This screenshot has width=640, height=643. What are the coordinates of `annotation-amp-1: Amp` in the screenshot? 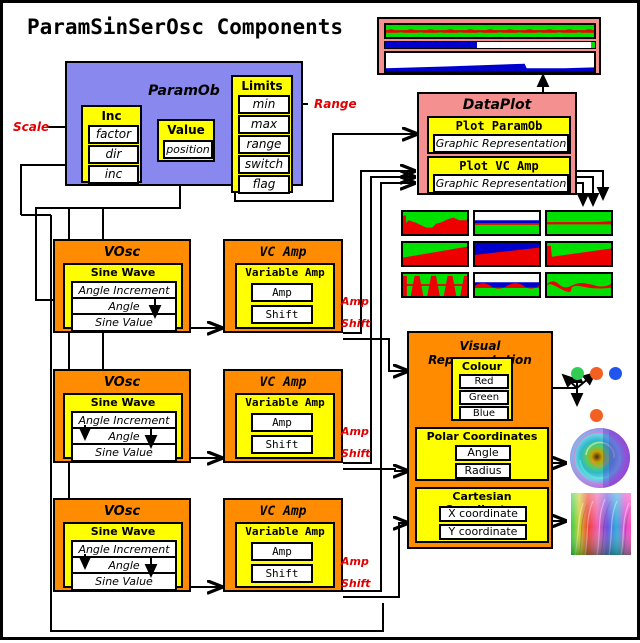 It's located at (355, 301).